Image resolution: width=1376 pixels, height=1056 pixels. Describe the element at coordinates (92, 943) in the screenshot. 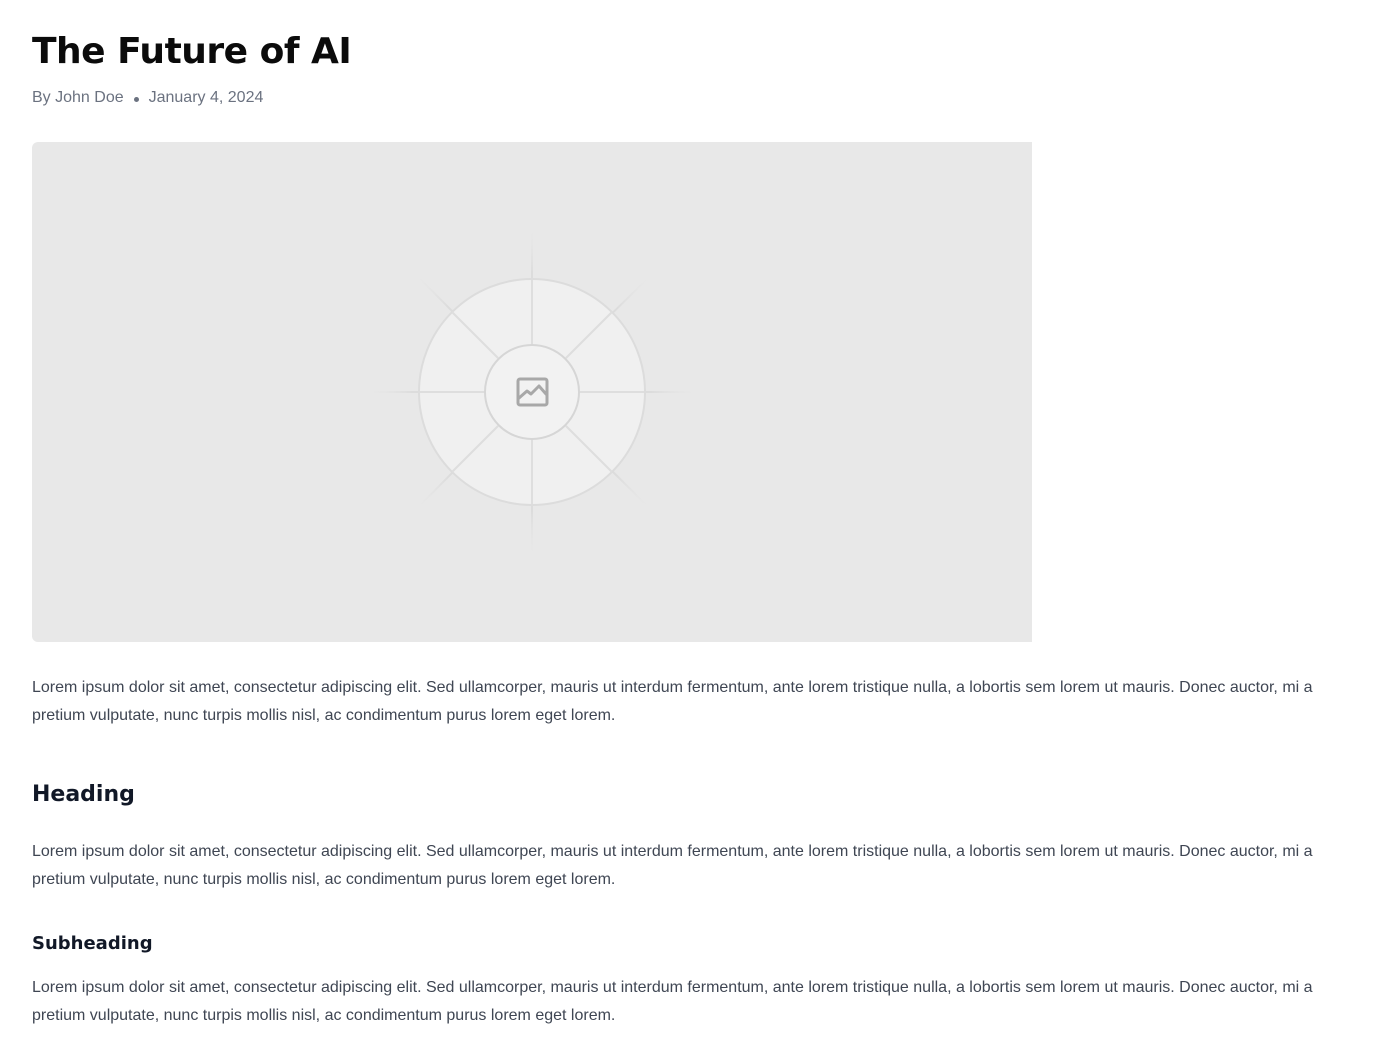

I see `section-subheading: Subheading` at that location.